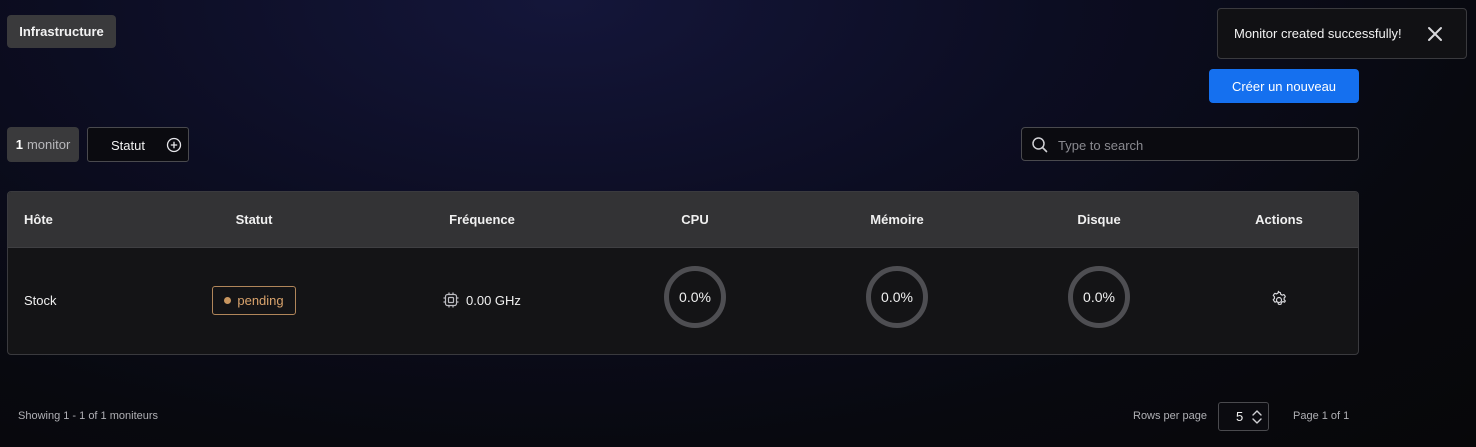 The width and height of the screenshot is (1476, 447). I want to click on disk-value: 0.0%, so click(1099, 297).